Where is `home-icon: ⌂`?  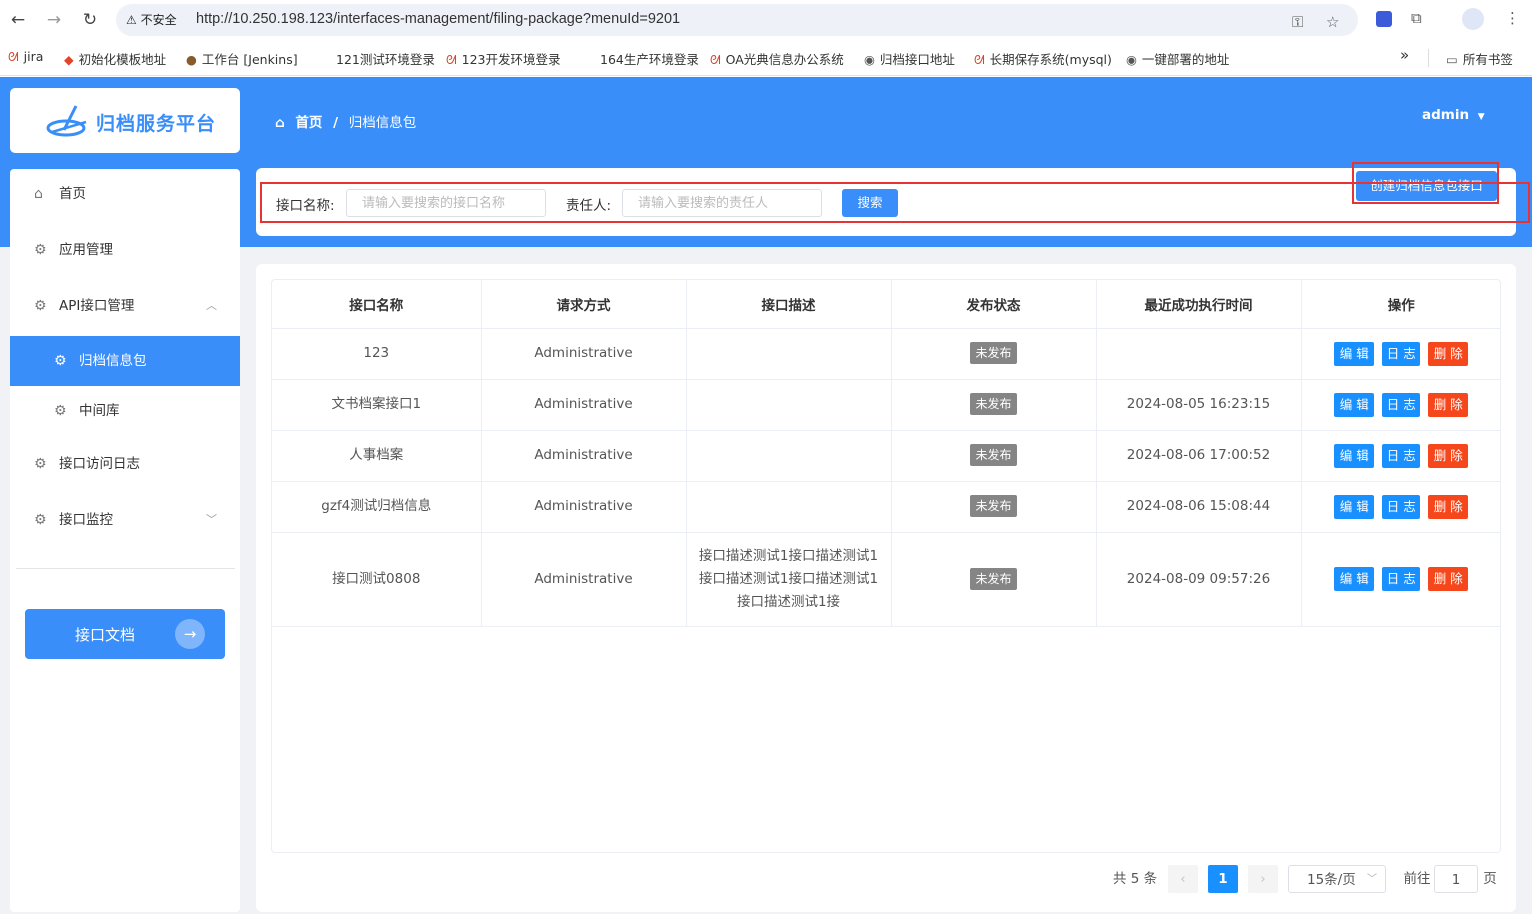 home-icon: ⌂ is located at coordinates (280, 123).